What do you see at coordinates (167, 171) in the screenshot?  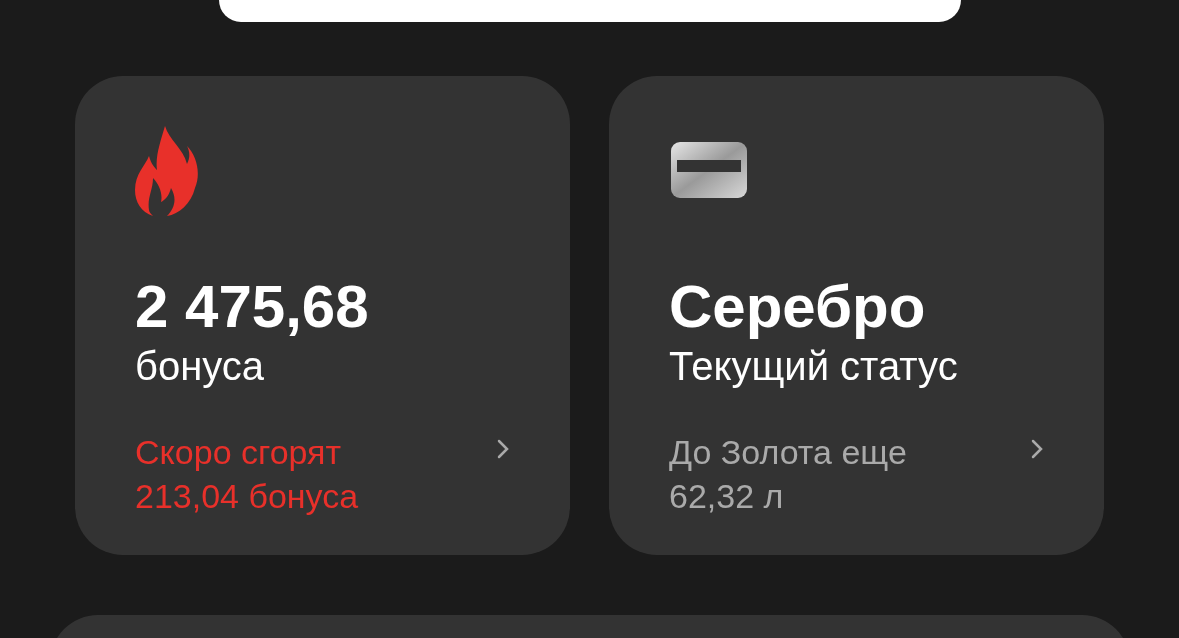 I see `flame-icon` at bounding box center [167, 171].